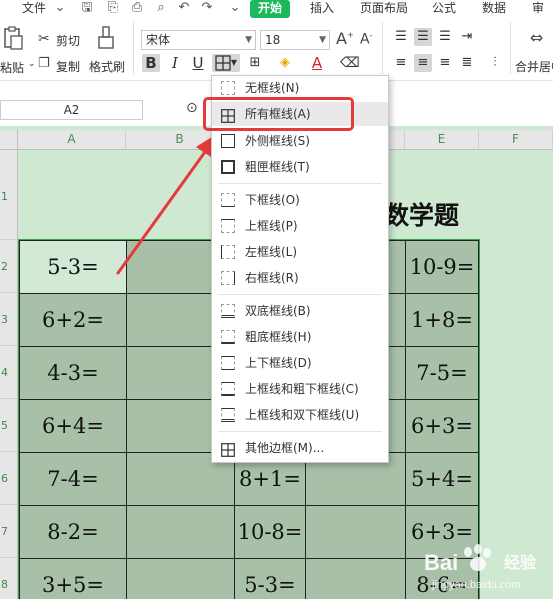 This screenshot has width=553, height=599. I want to click on cell-a3: 6+2=, so click(73, 320).